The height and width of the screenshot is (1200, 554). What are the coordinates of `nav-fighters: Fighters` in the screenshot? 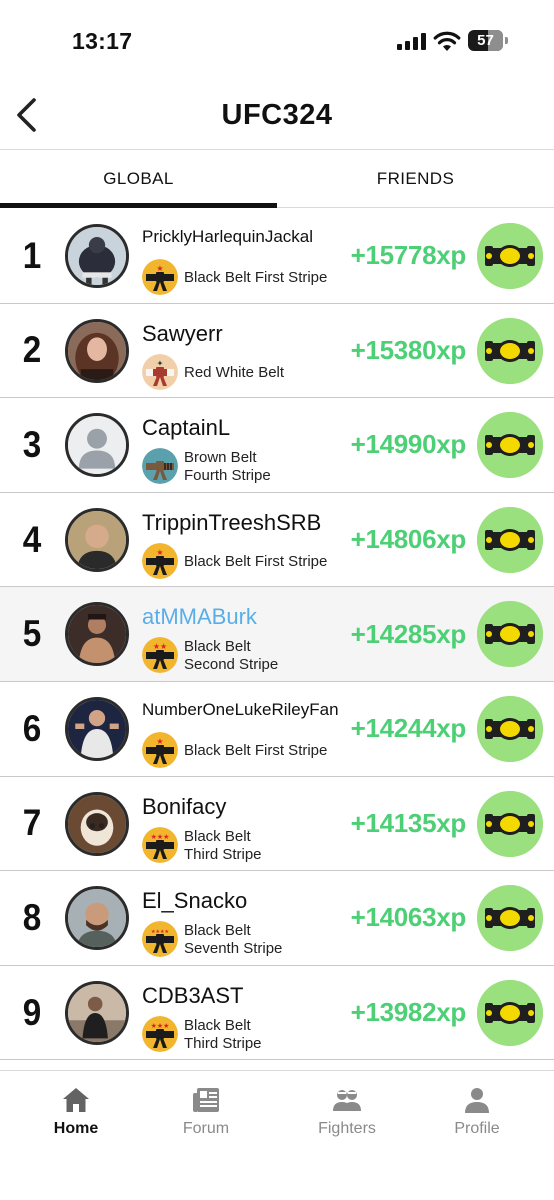 It's located at (347, 1111).